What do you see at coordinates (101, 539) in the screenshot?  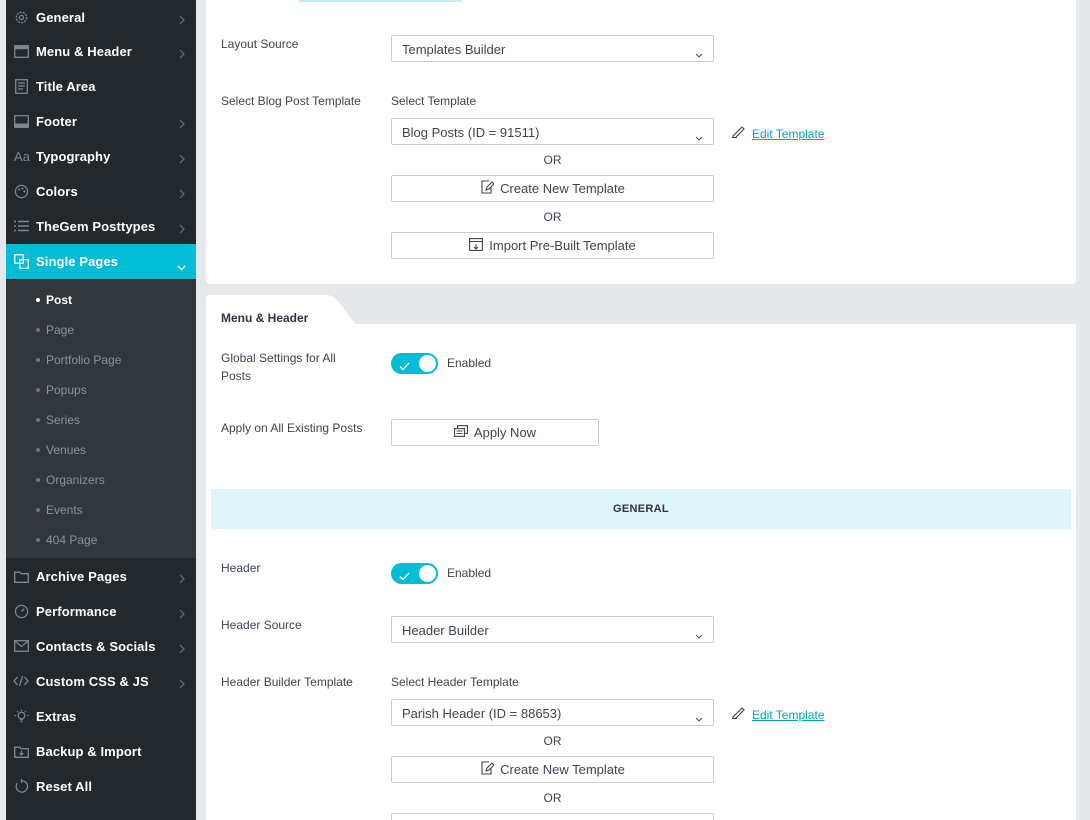 I see `submenu-item-404-page: 404 Page` at bounding box center [101, 539].